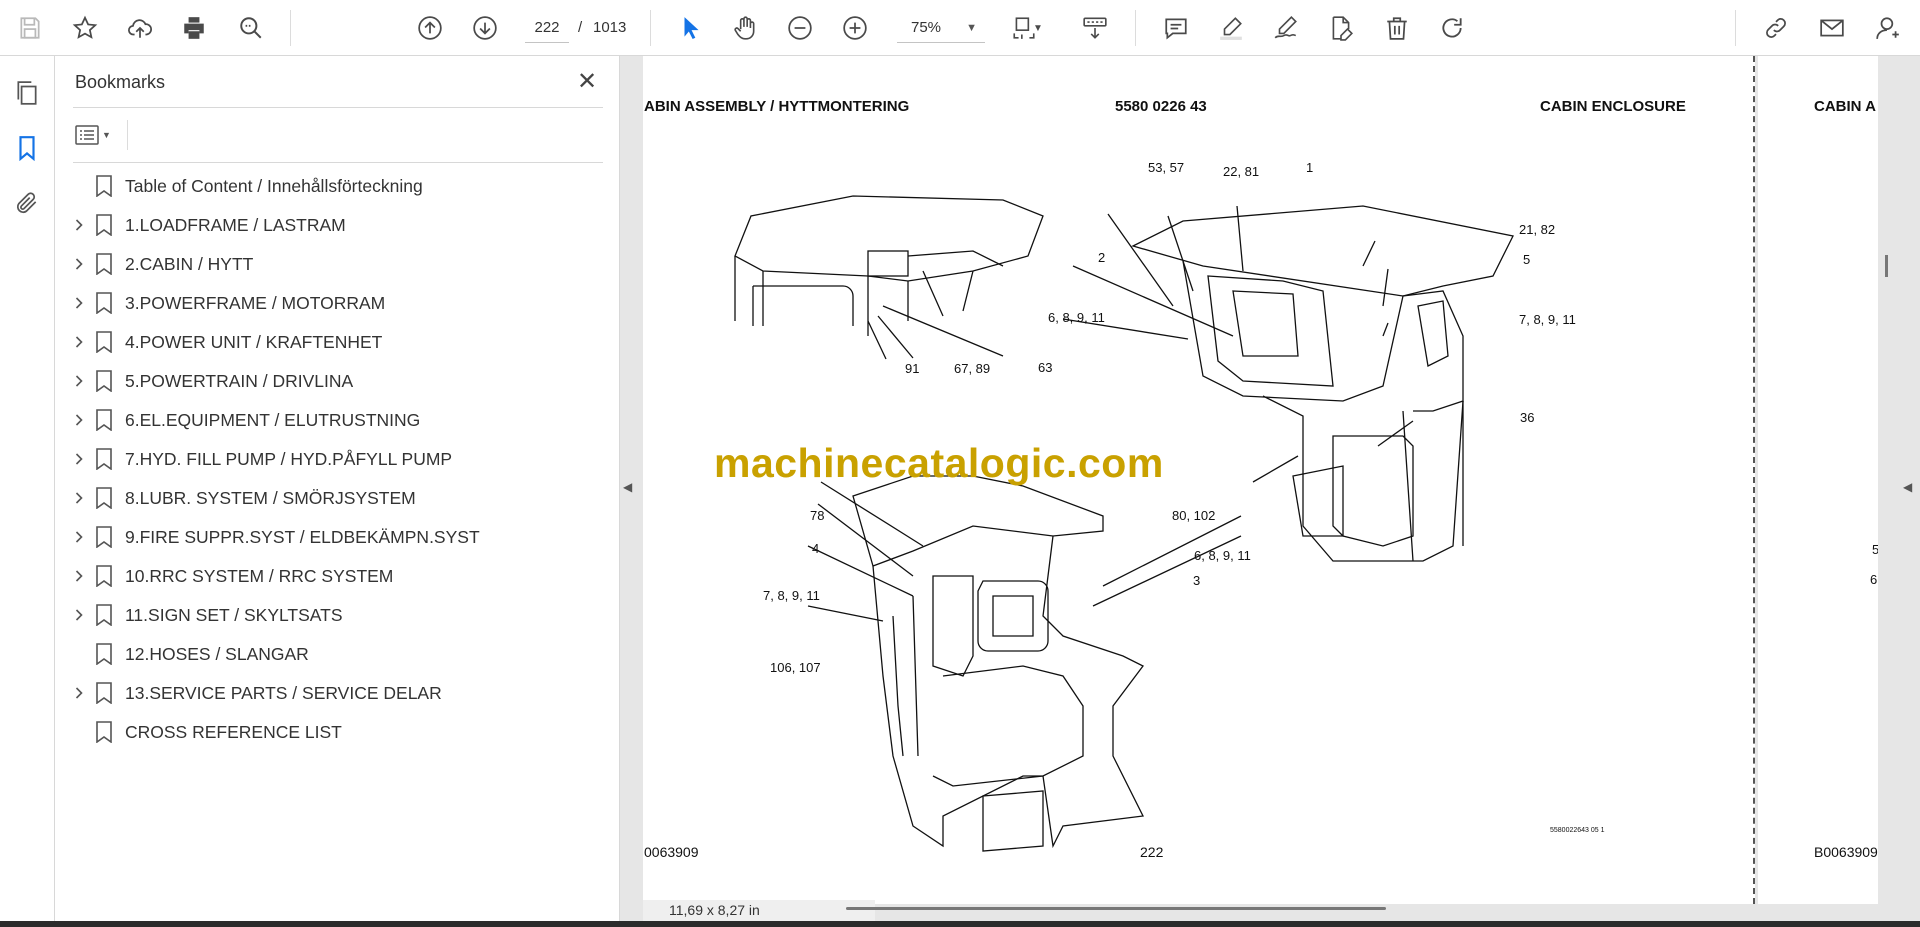  I want to click on bookmark-item: 11.SIGN SET / SKYLTSATS, so click(335, 615).